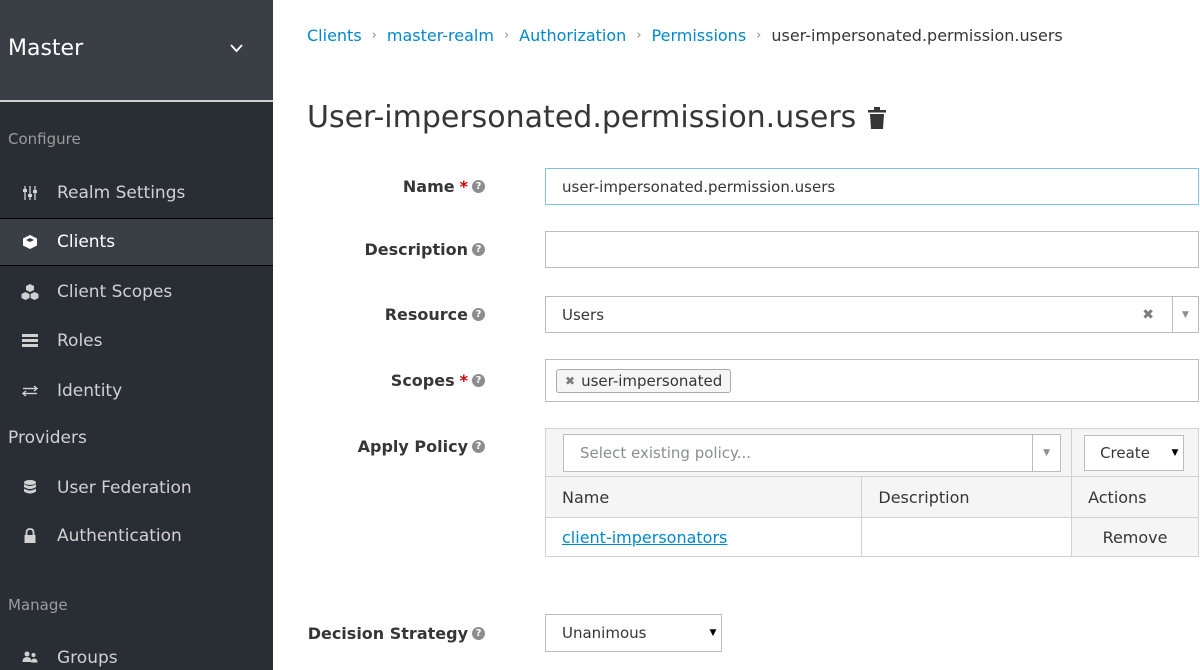 The image size is (1200, 670). I want to click on exchange-icon, so click(30, 391).